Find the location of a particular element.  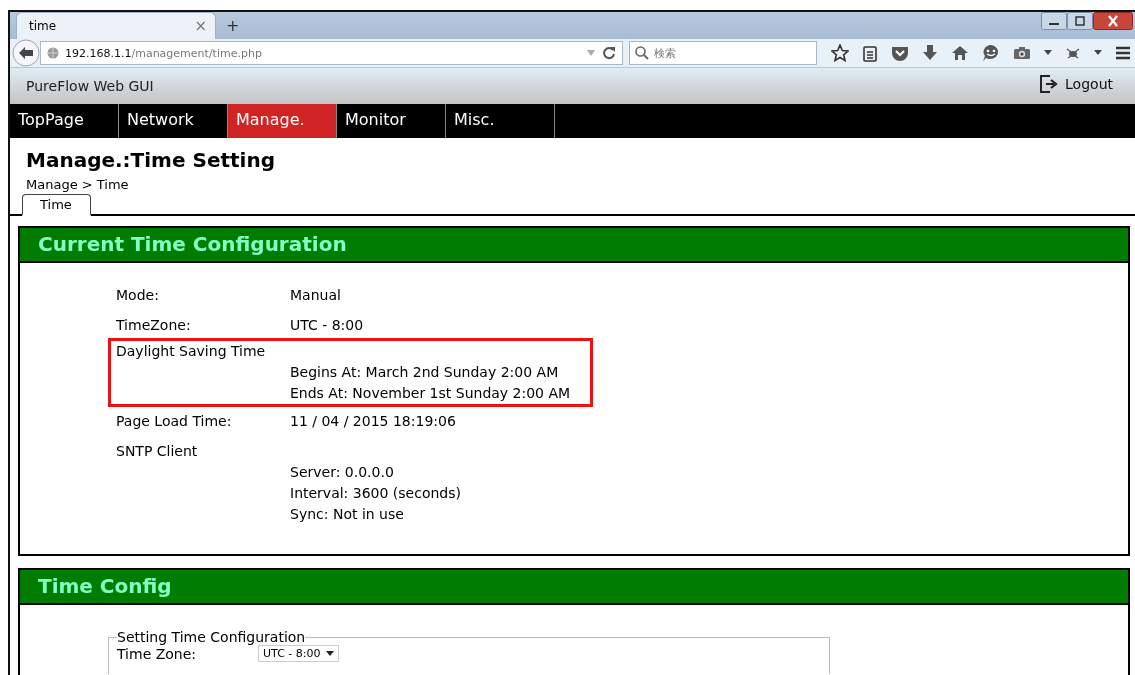

nav-tab: Manage. is located at coordinates (282, 121).